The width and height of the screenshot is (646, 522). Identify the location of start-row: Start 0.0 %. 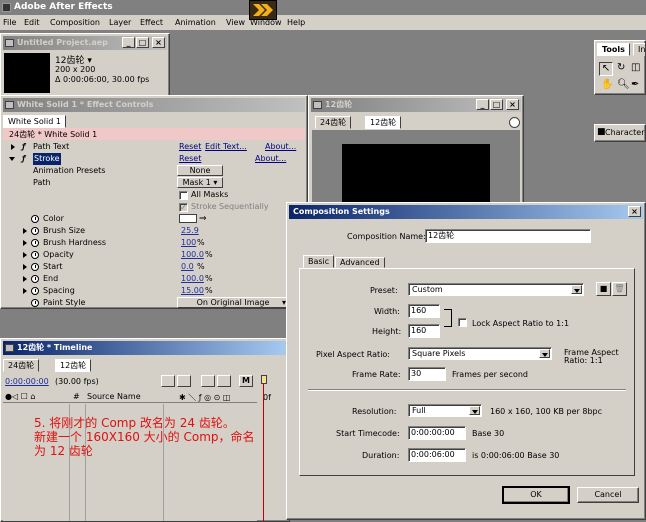
(154, 267).